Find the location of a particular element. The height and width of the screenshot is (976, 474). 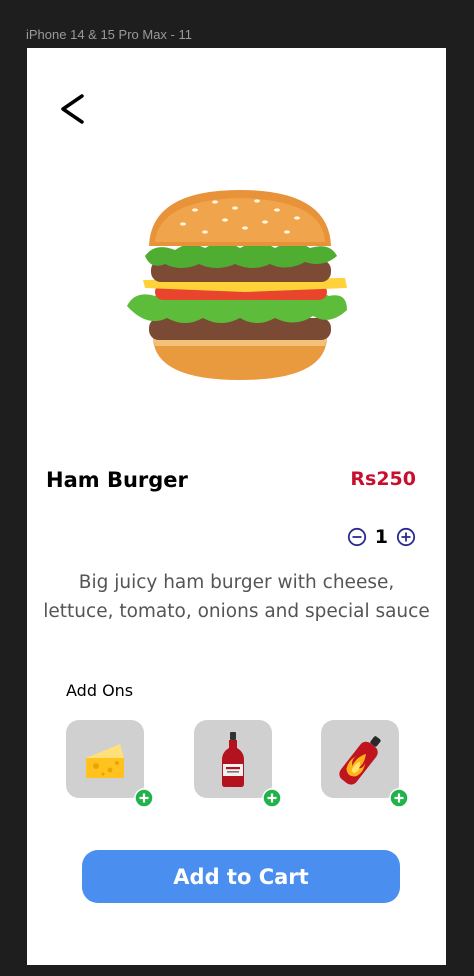

hot-sauce-icon is located at coordinates (360, 760).